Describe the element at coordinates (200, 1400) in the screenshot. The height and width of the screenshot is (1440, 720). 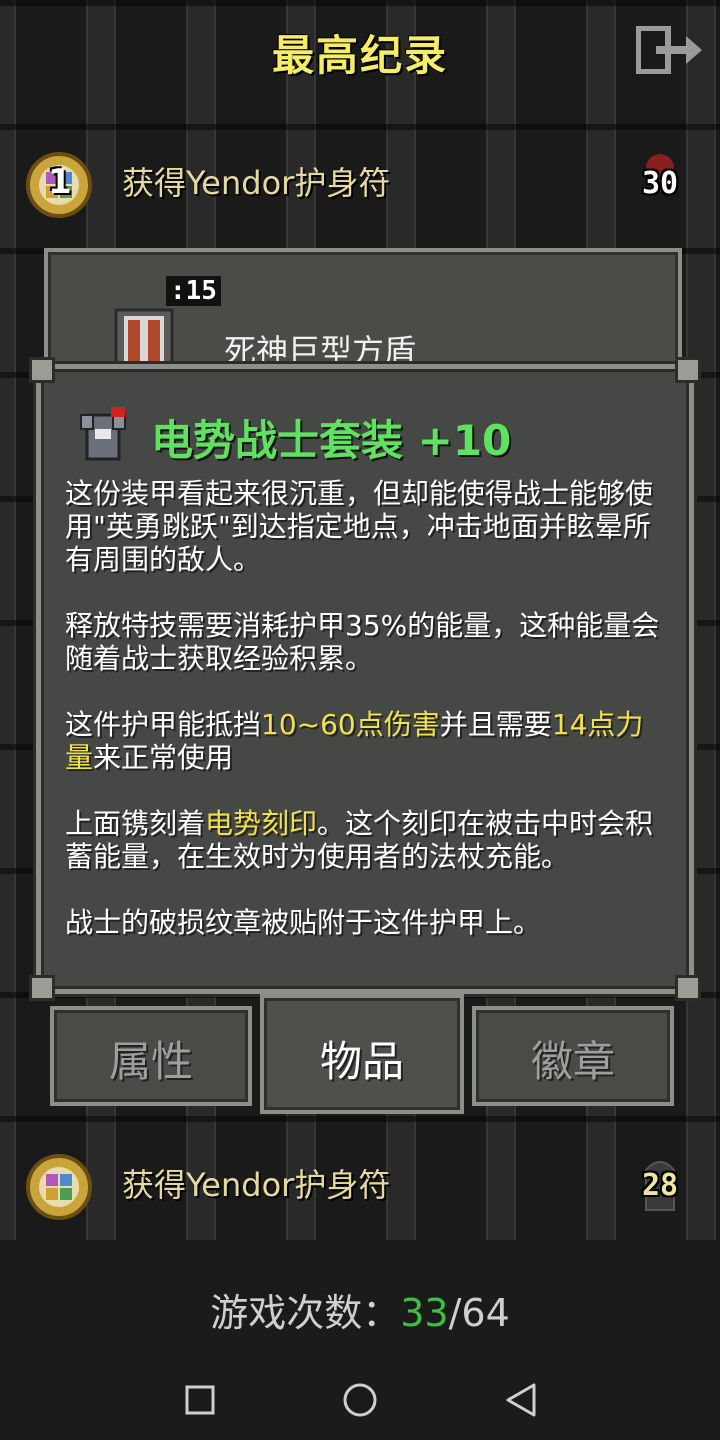
I see `square-recent-icon` at that location.